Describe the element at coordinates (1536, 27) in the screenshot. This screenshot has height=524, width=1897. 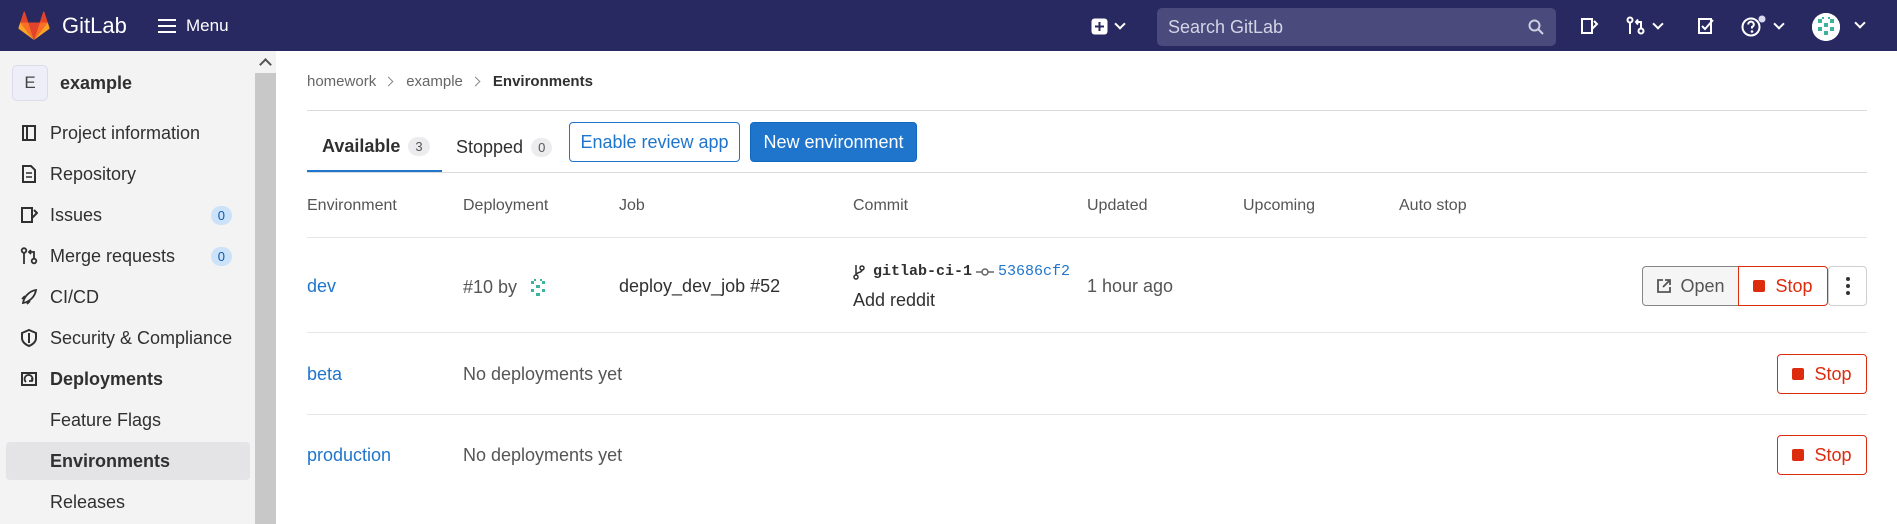
I see `search-icon` at that location.